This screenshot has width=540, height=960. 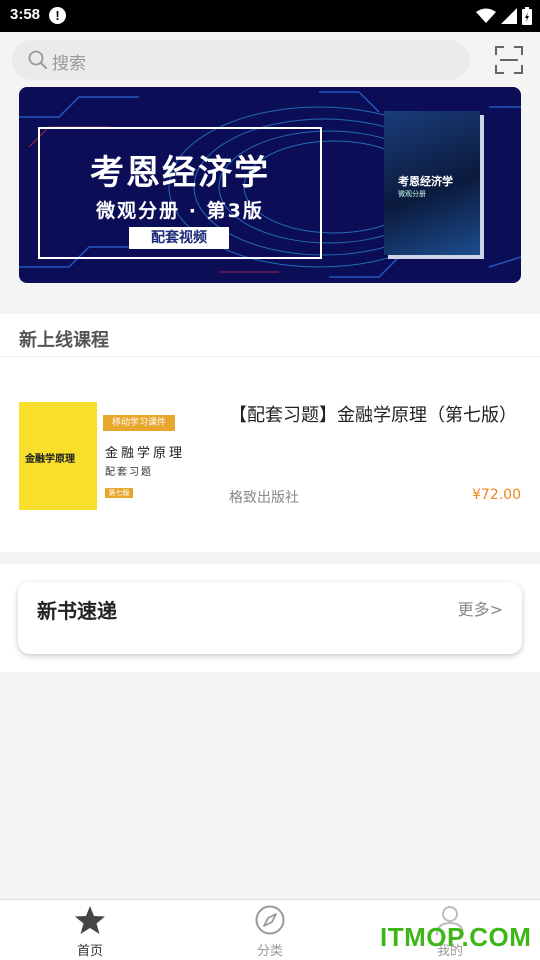 I want to click on cover-subtitle: 配套习题, so click(x=129, y=472).